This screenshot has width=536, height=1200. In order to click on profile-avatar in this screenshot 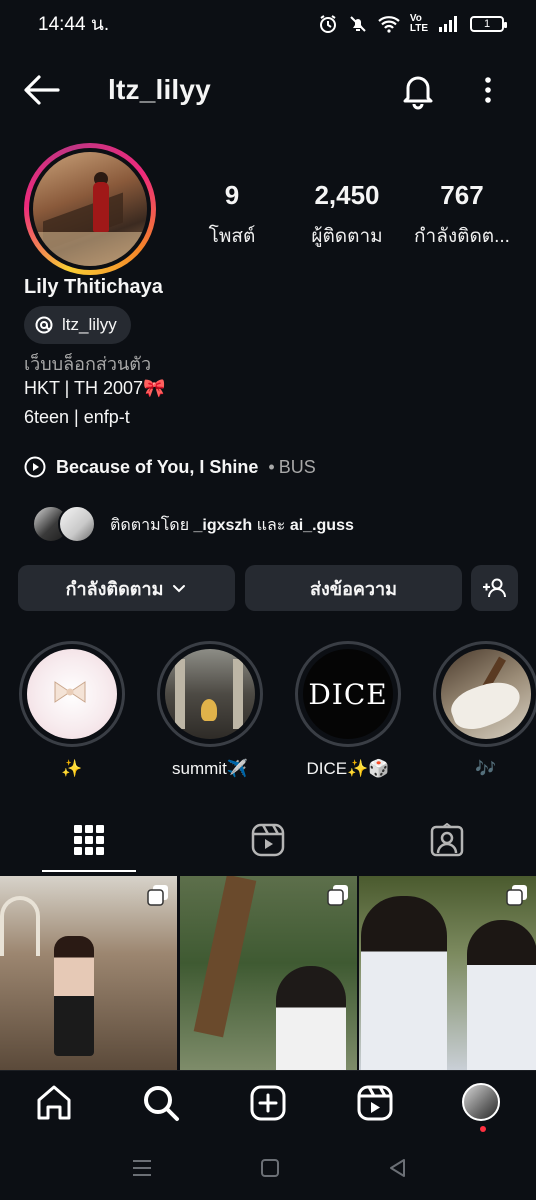, I will do `click(90, 209)`.